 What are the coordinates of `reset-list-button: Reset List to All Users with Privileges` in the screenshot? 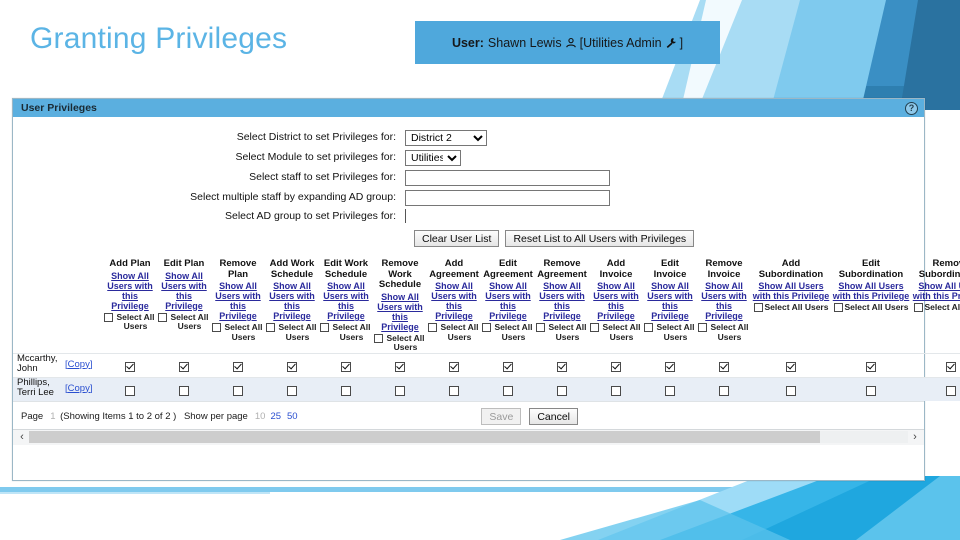 It's located at (600, 238).